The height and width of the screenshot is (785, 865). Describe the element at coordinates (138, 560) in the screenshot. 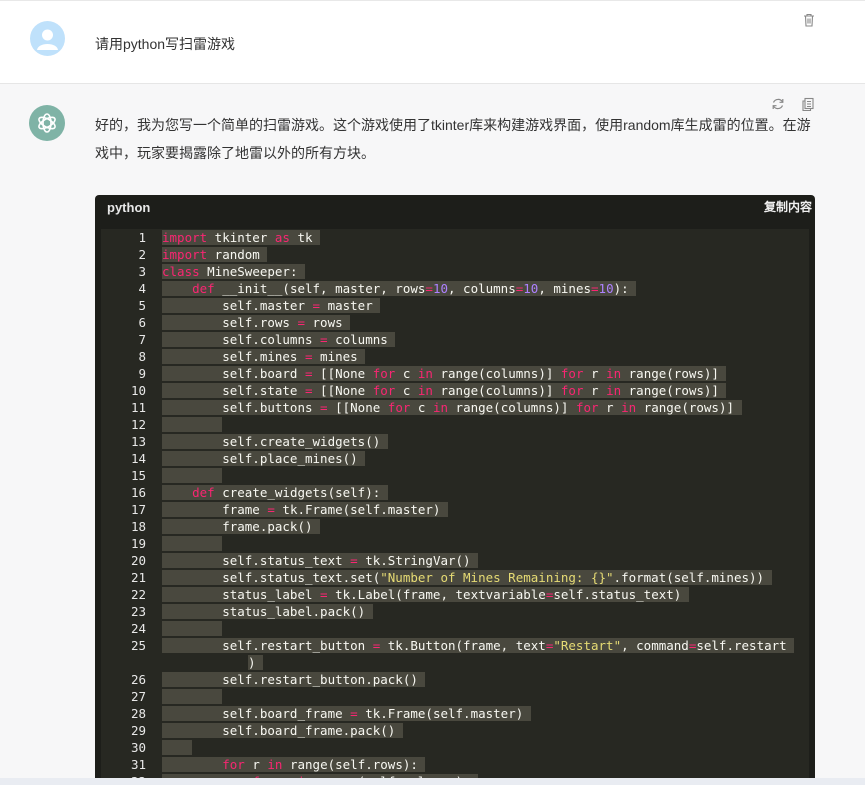

I see `line-number: 20` at that location.